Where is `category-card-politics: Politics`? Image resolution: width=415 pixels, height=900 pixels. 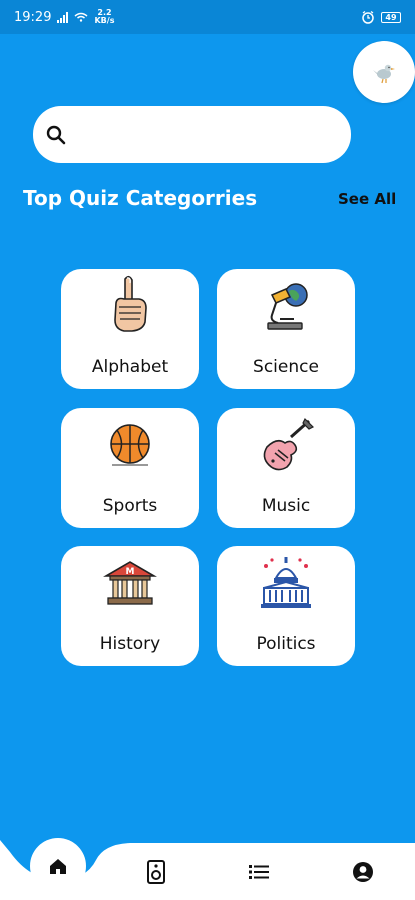
category-card-politics: Politics is located at coordinates (286, 606).